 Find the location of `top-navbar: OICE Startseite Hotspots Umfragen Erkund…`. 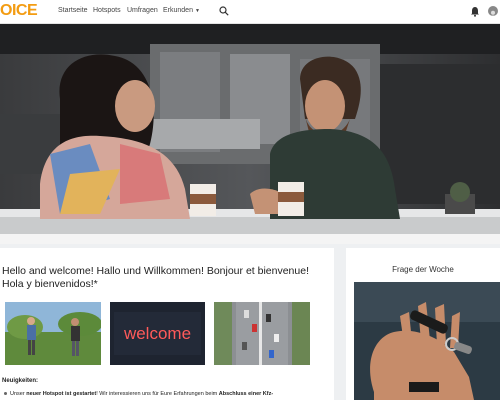

top-navbar: OICE Startseite Hotspots Umfragen Erkund… is located at coordinates (250, 12).